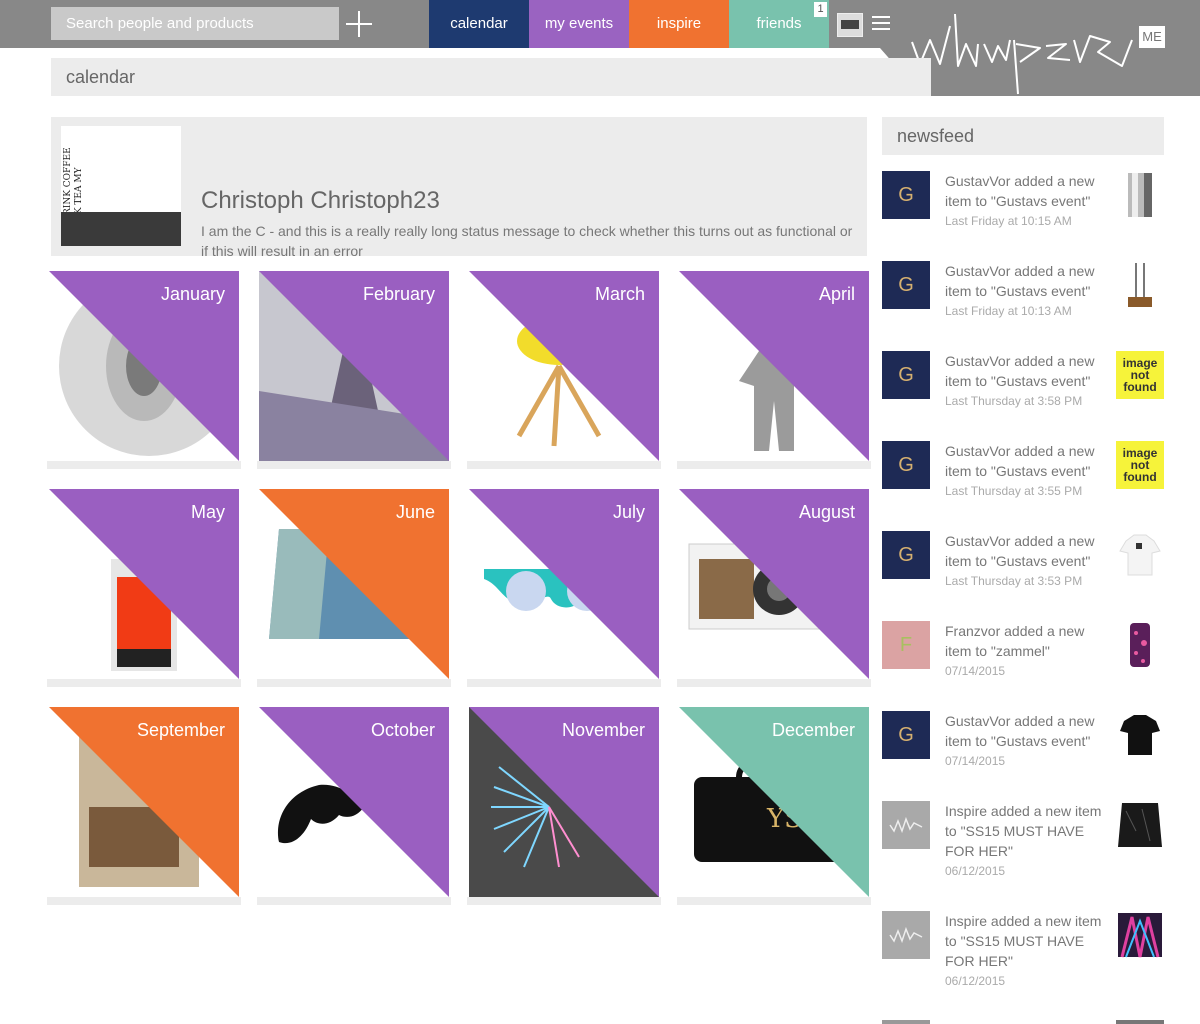 The width and height of the screenshot is (1200, 1024). Describe the element at coordinates (774, 588) in the screenshot. I see `month-tile-august: August` at that location.